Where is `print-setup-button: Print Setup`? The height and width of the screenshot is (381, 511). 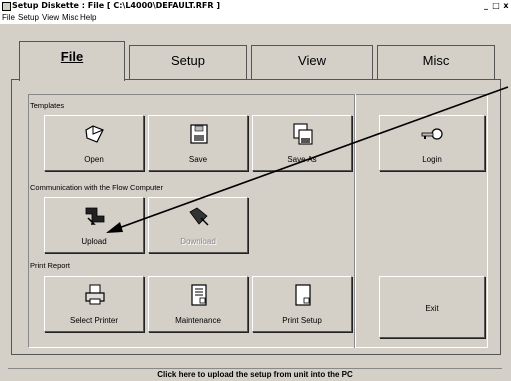 print-setup-button: Print Setup is located at coordinates (302, 304).